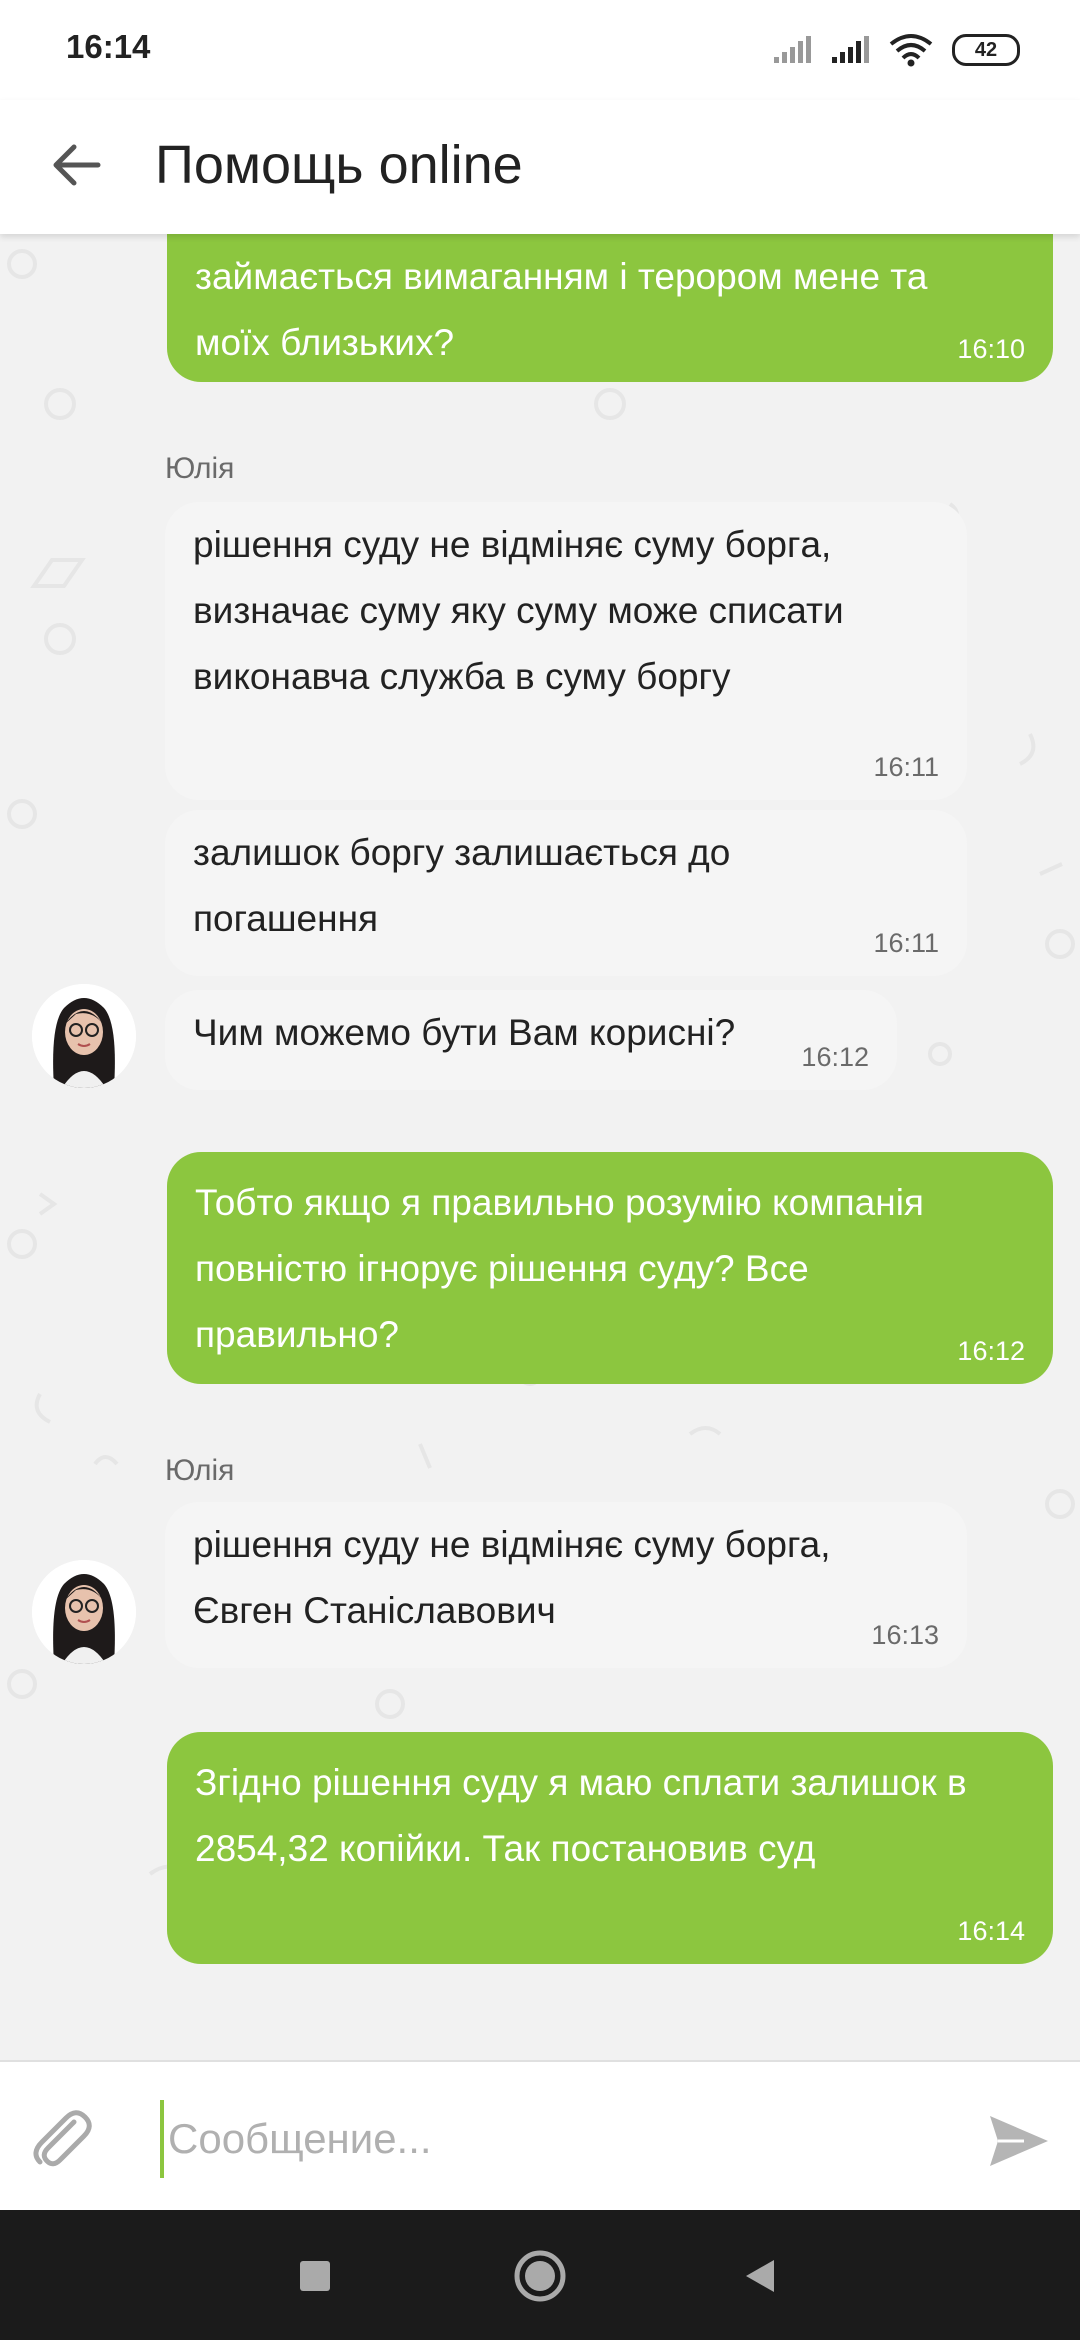 This screenshot has height=2340, width=1080. Describe the element at coordinates (991, 1931) in the screenshot. I see `message-time: 16:14` at that location.